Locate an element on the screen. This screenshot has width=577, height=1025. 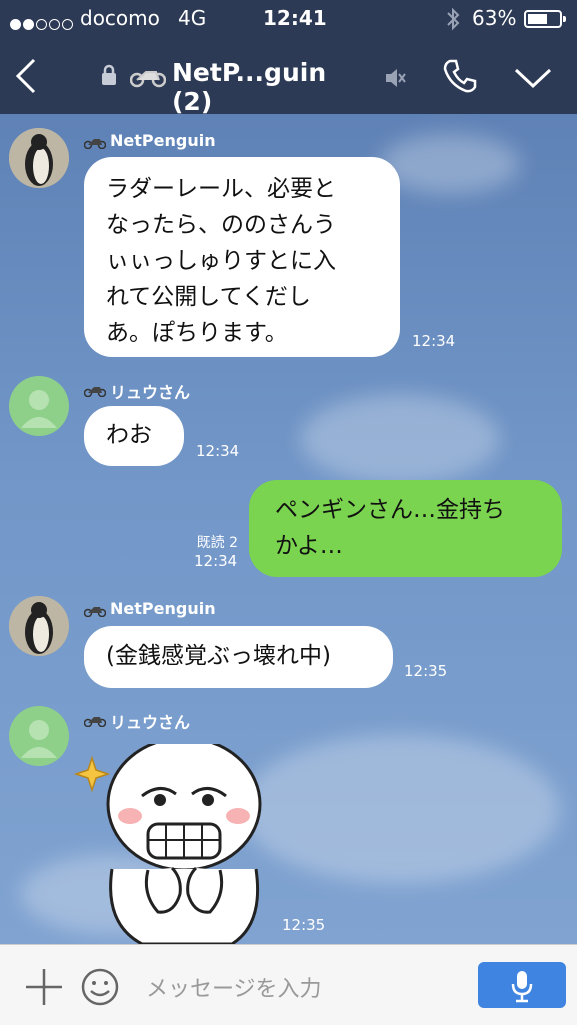
speaker-mute-icon is located at coordinates (396, 78).